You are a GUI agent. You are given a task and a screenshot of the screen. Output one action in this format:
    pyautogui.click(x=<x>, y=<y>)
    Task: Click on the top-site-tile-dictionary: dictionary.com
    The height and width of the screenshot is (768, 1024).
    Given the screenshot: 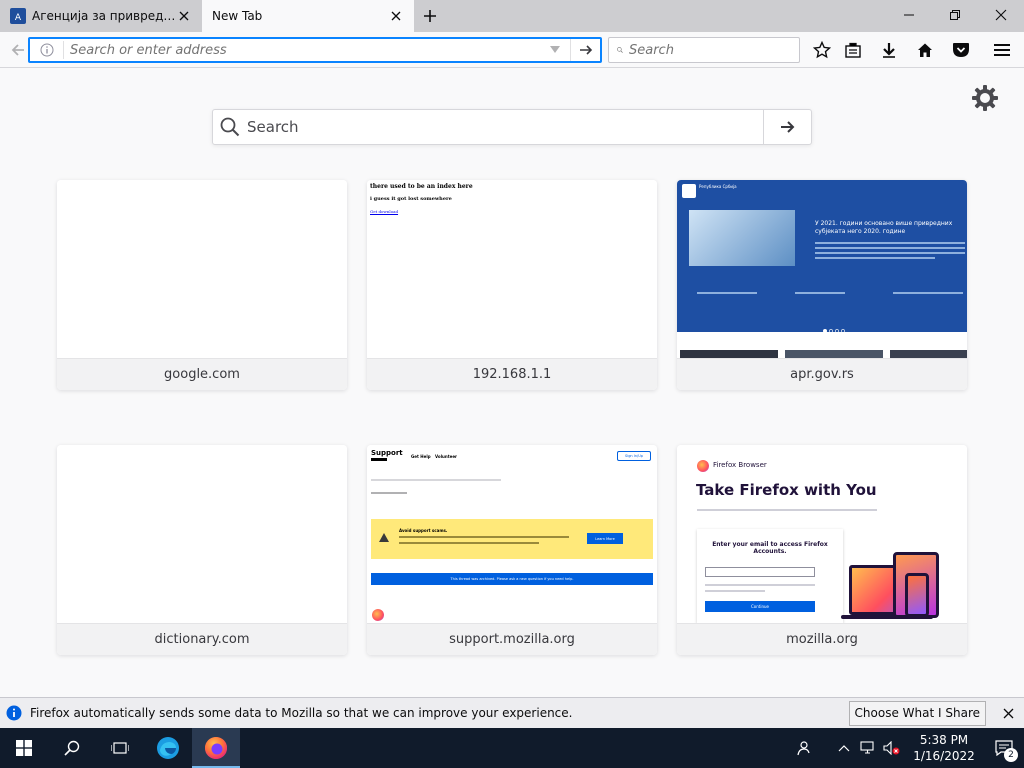 What is the action you would take?
    pyautogui.click(x=202, y=550)
    